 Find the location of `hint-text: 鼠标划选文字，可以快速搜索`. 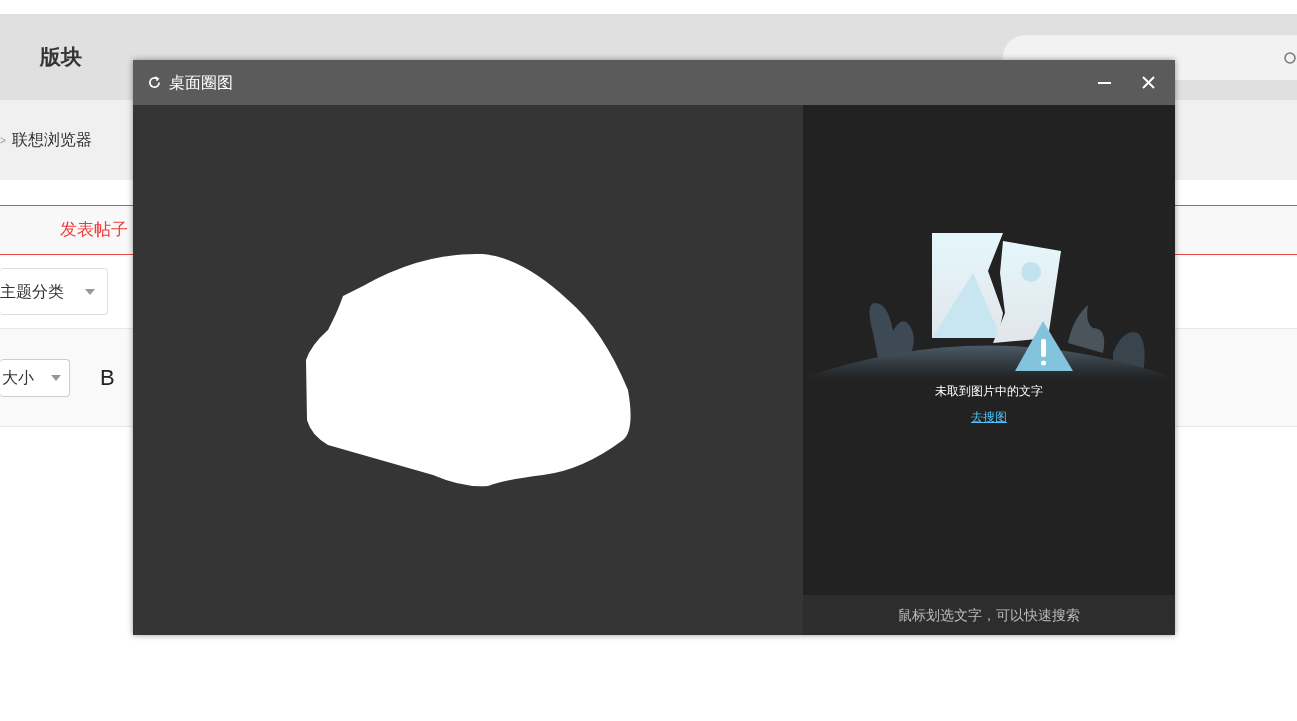

hint-text: 鼠标划选文字，可以快速搜索 is located at coordinates (989, 615).